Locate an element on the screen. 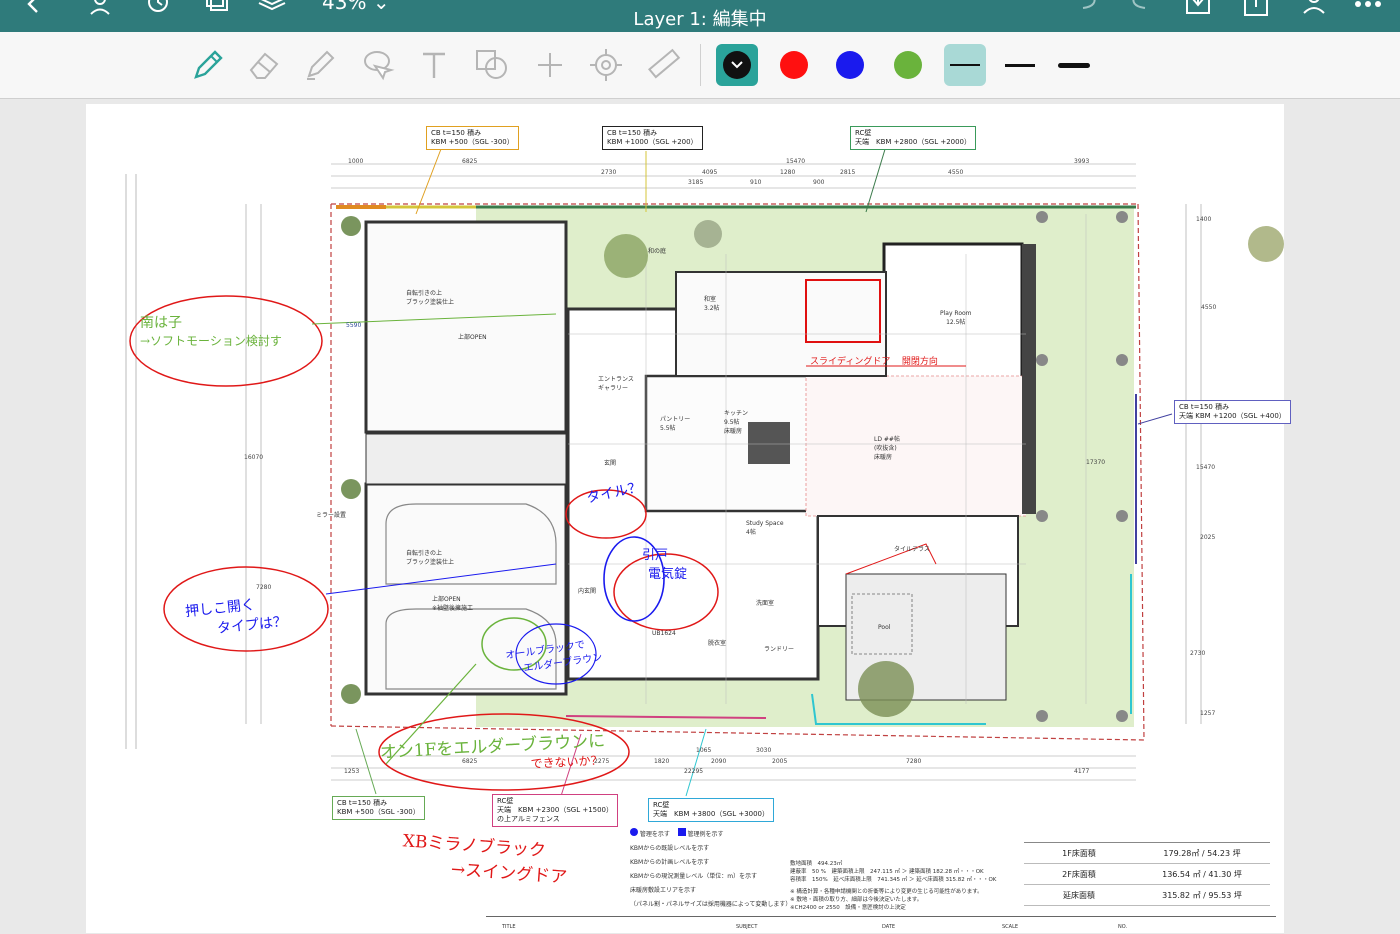 Image resolution: width=1400 pixels, height=934 pixels. dimension-label: 1000 is located at coordinates (356, 161).